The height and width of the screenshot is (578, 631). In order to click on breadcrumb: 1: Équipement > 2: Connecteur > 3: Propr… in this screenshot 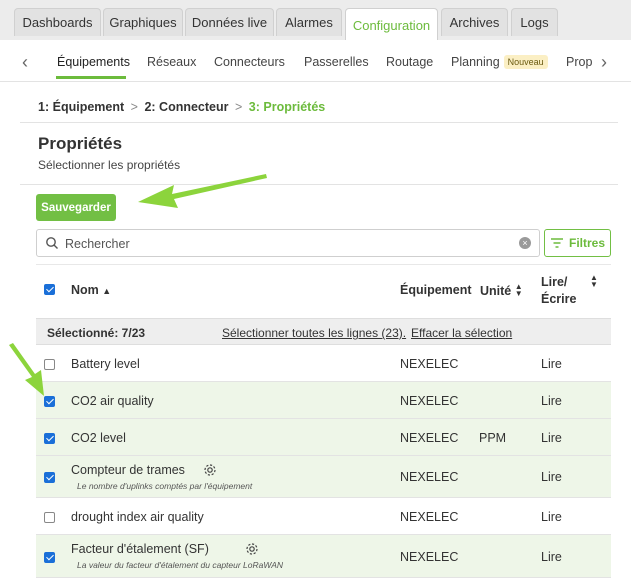, I will do `click(181, 107)`.